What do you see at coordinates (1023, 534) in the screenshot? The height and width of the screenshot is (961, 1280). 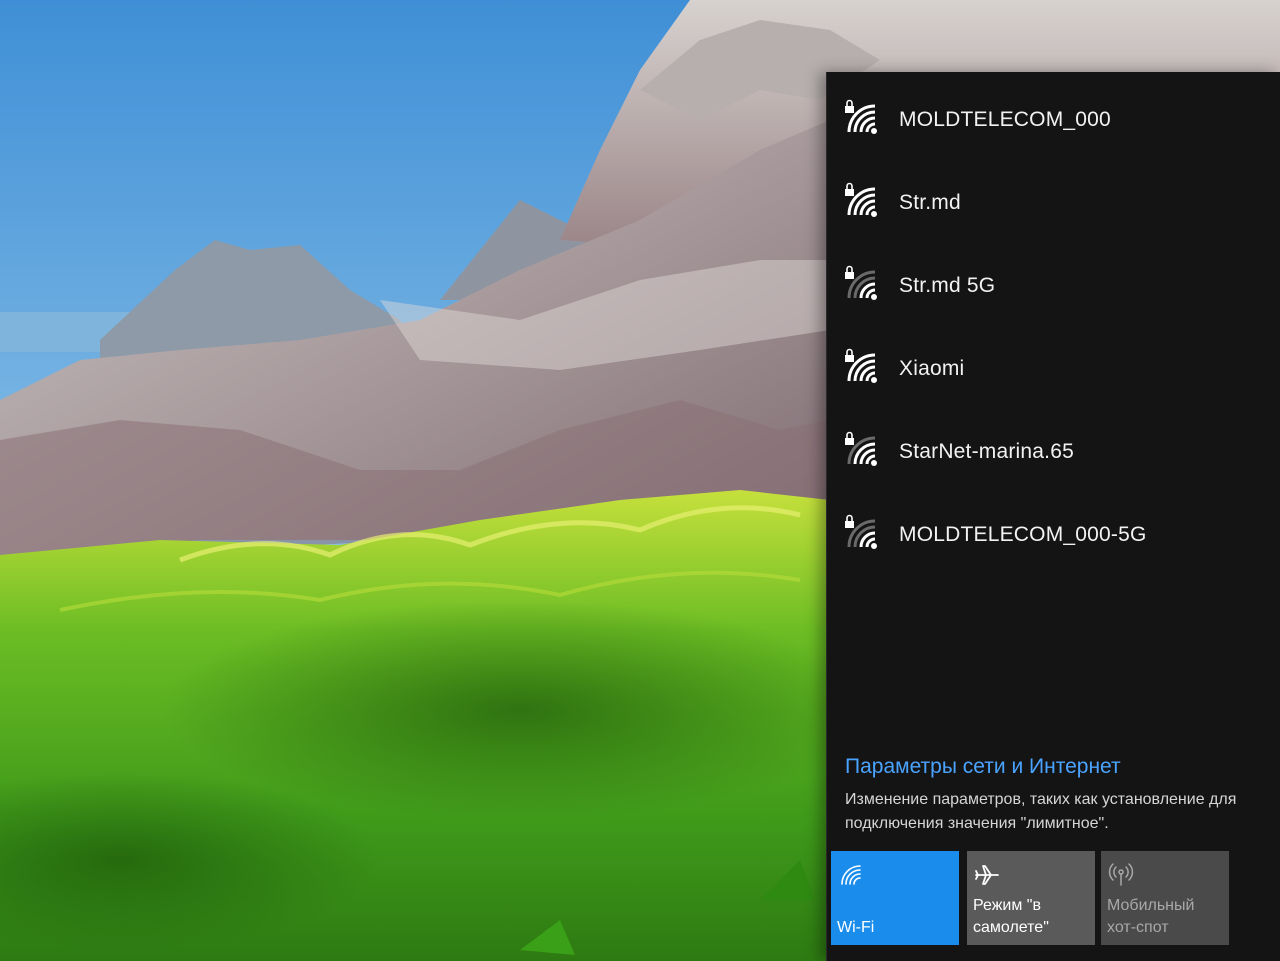 I see `wifi-network-name: MOLDTELECOM_000-5G` at bounding box center [1023, 534].